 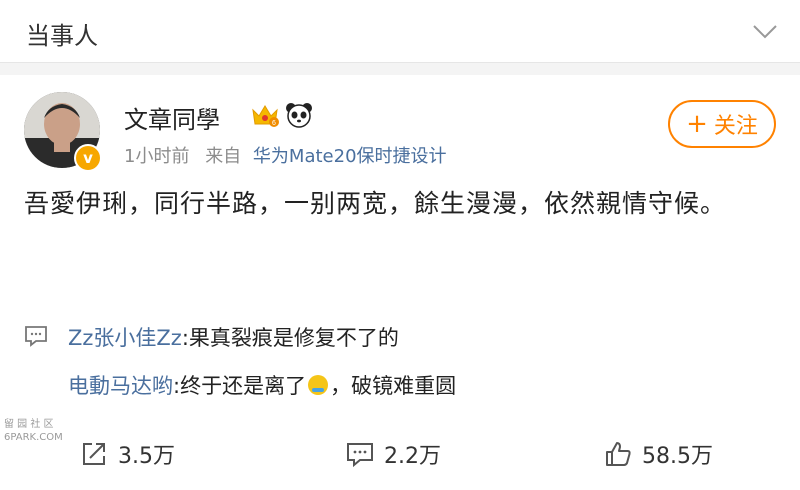 What do you see at coordinates (618, 454) in the screenshot?
I see `like-icon` at bounding box center [618, 454].